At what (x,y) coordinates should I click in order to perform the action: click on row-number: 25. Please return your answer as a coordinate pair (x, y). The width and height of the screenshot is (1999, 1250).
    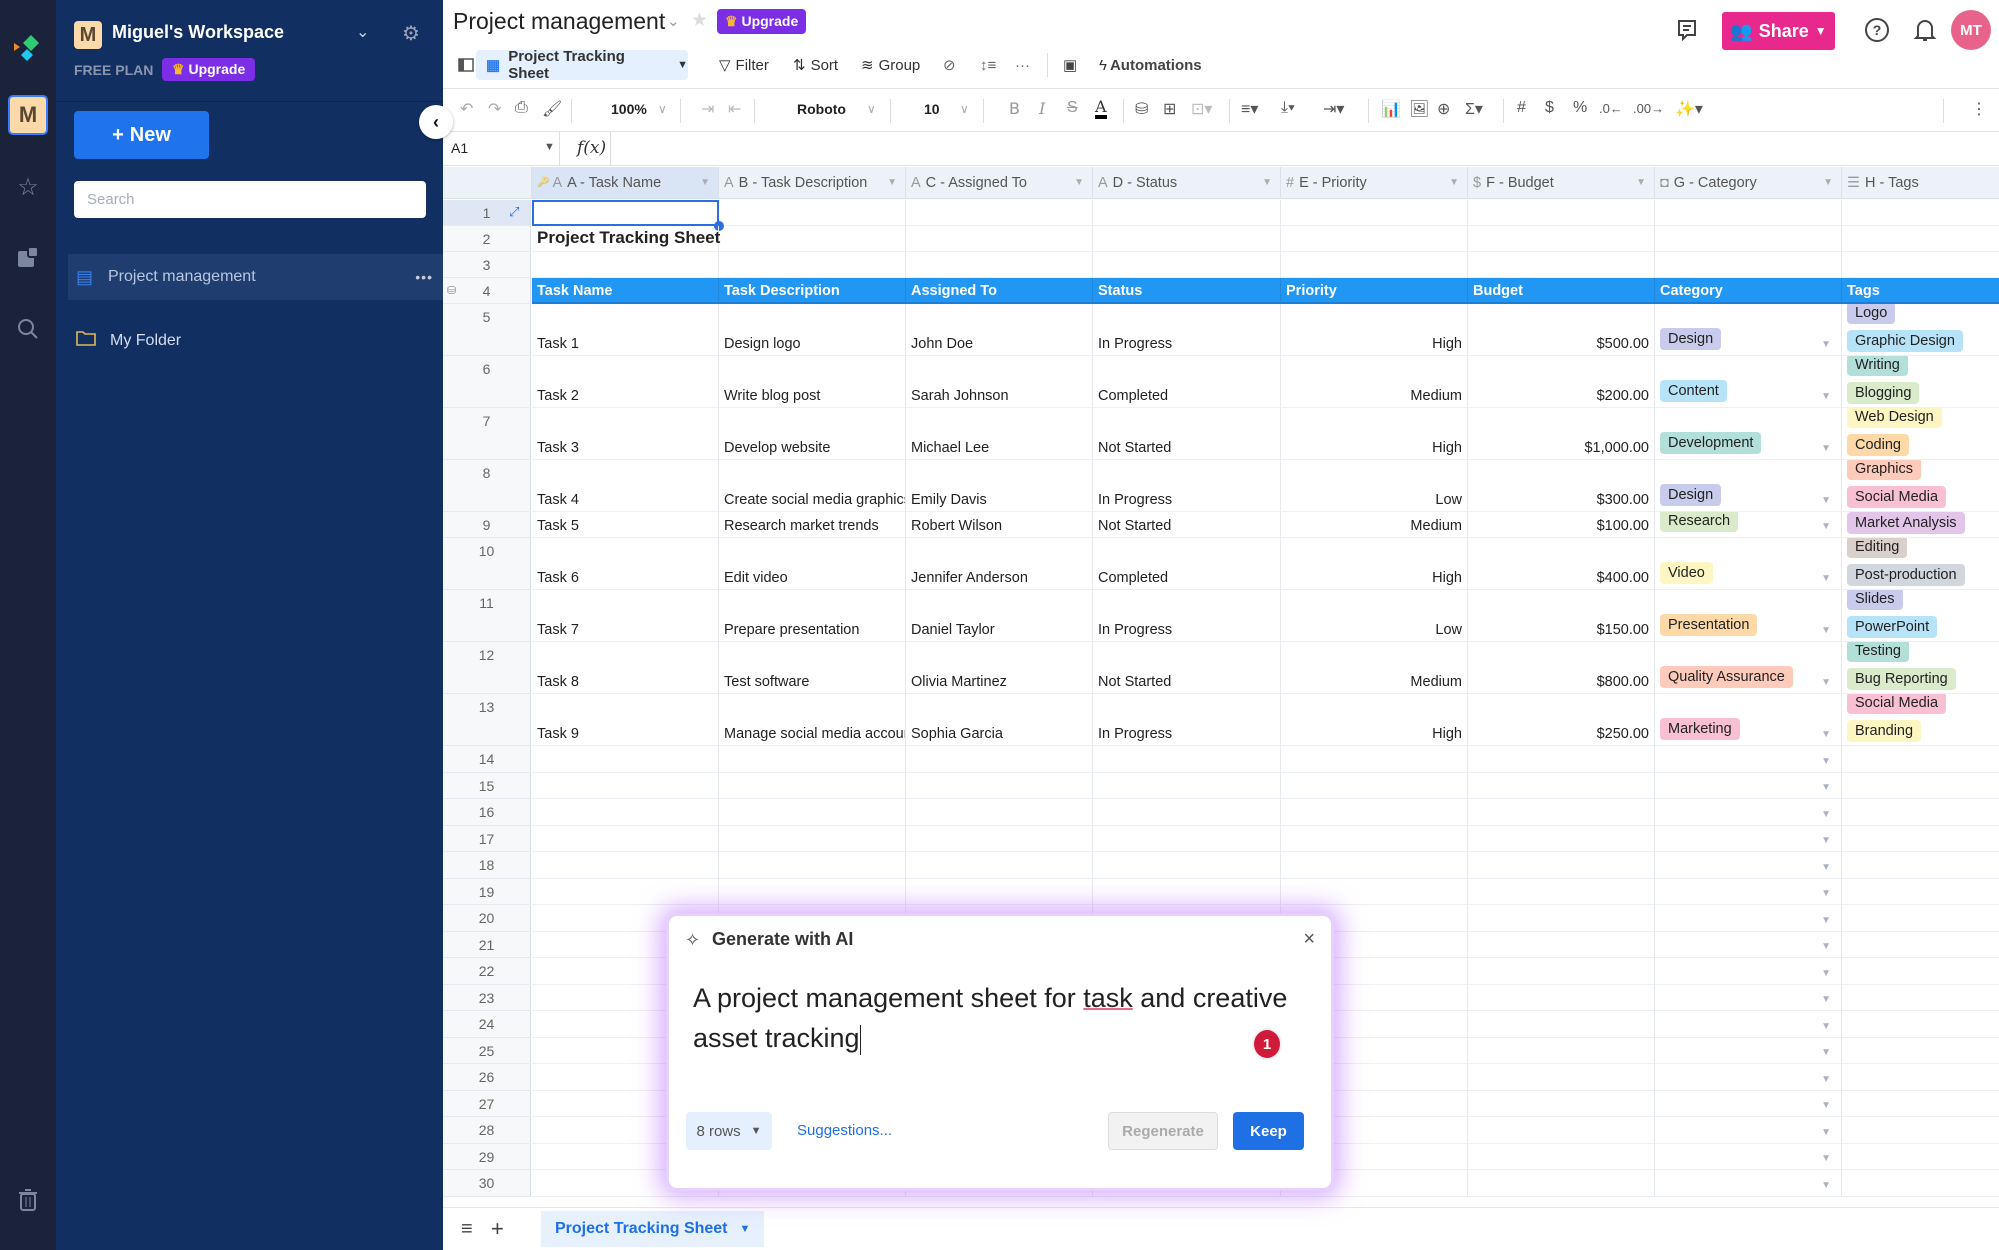
    Looking at the image, I should click on (487, 1050).